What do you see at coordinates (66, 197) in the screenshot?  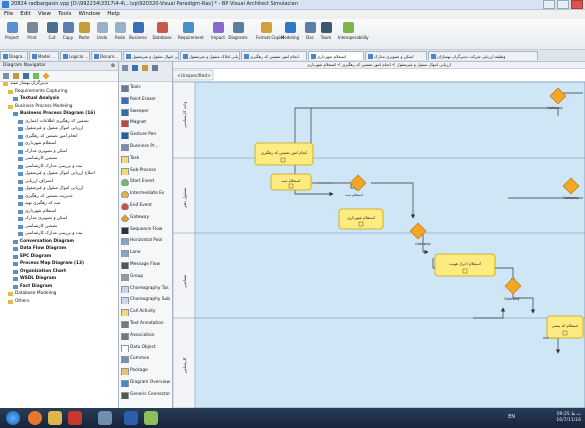 I see `tree-node: مدیریت تضمین کد رهگیری` at bounding box center [66, 197].